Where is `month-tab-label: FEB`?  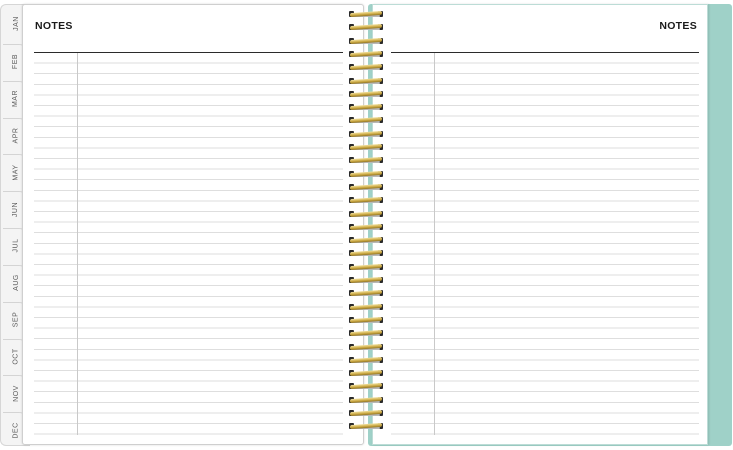
month-tab-label: FEB is located at coordinates (16, 62).